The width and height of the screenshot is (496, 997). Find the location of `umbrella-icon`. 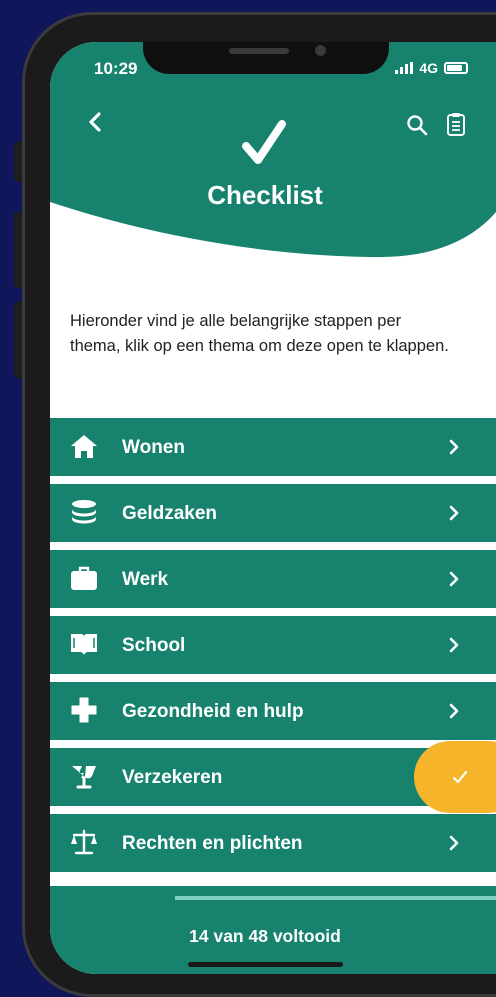

umbrella-icon is located at coordinates (84, 777).